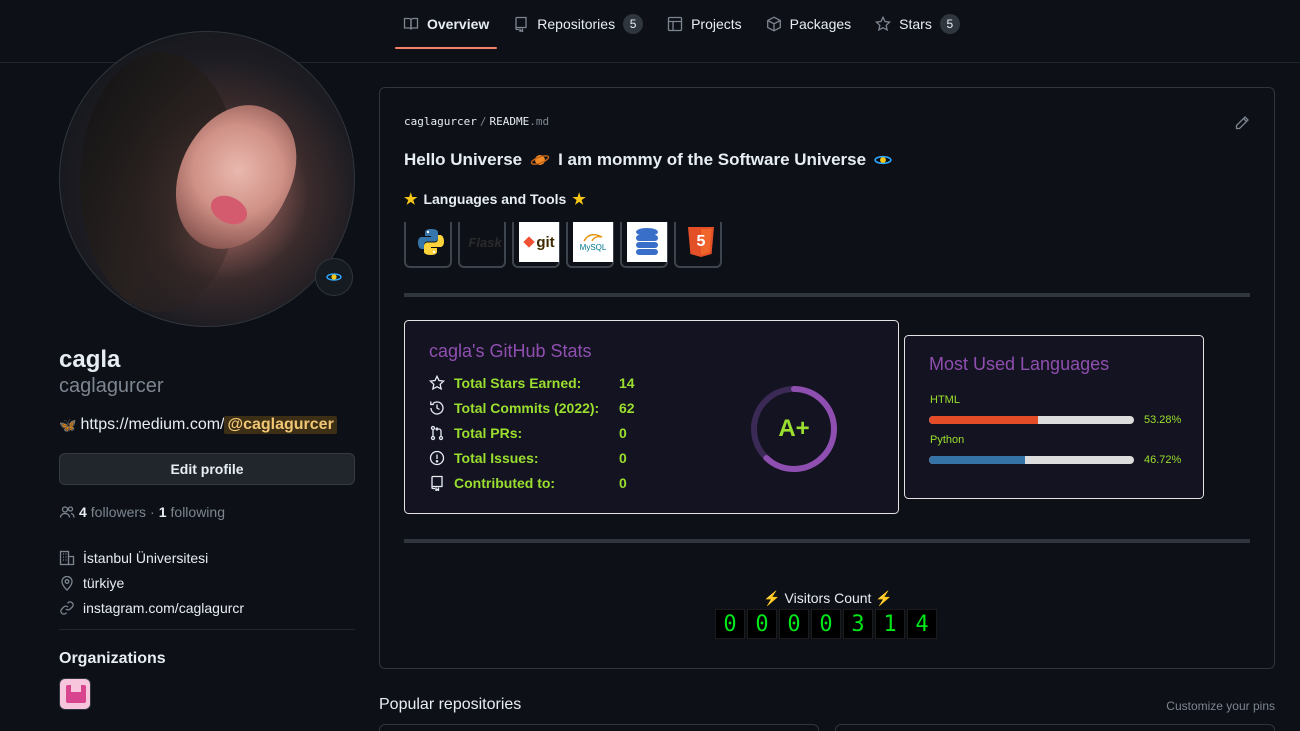  I want to click on mommy-text: I am mommy of the Software Universe, so click(712, 159).